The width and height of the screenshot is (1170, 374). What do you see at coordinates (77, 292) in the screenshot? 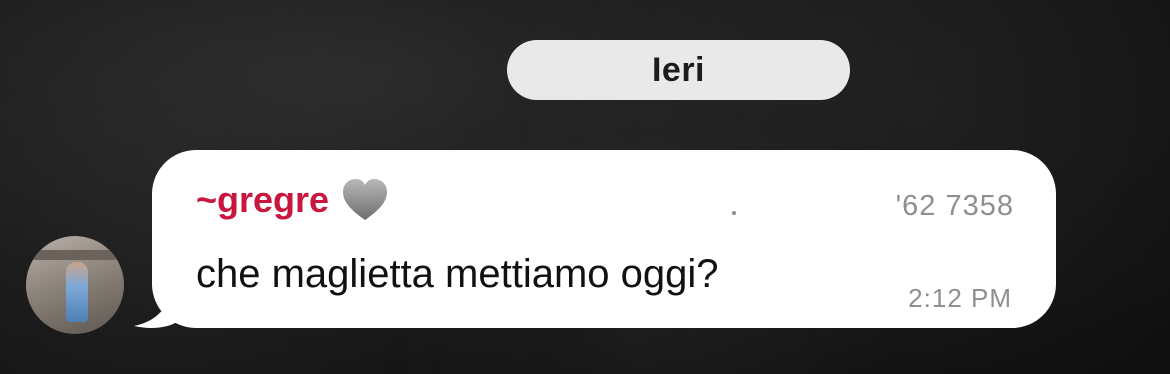
I see `avatar-figure` at bounding box center [77, 292].